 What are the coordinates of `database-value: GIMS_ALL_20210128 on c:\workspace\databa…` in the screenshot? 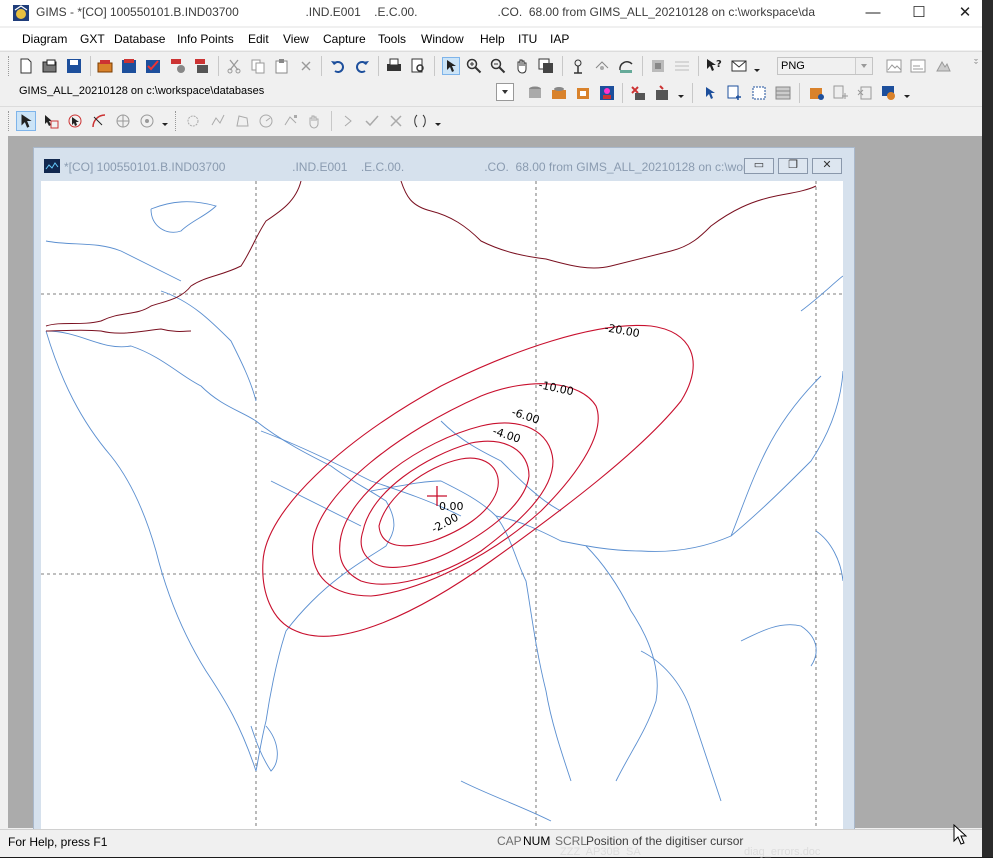 It's located at (142, 91).